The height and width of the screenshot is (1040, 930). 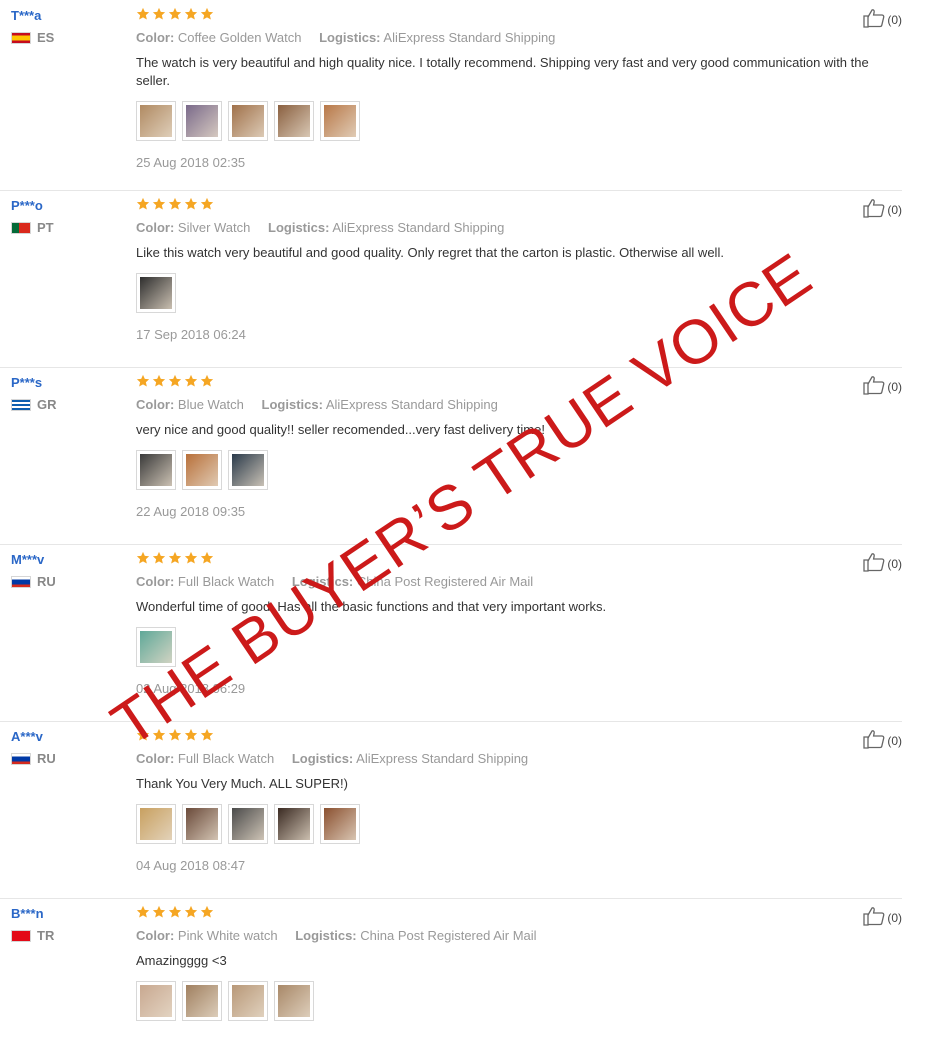 I want to click on star-rating, so click(x=508, y=382).